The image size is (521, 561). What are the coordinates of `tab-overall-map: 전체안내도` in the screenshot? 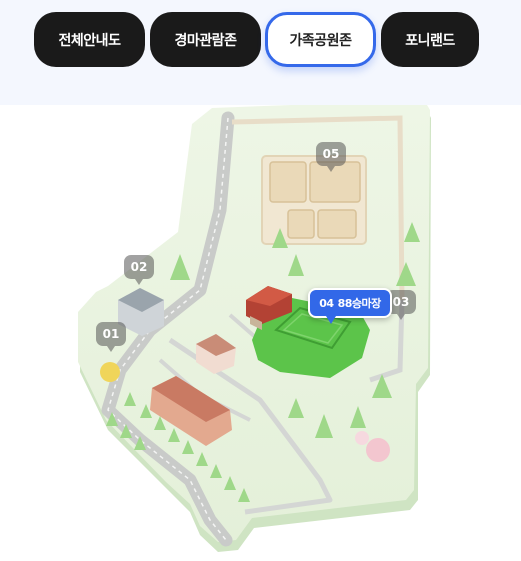 It's located at (89, 39).